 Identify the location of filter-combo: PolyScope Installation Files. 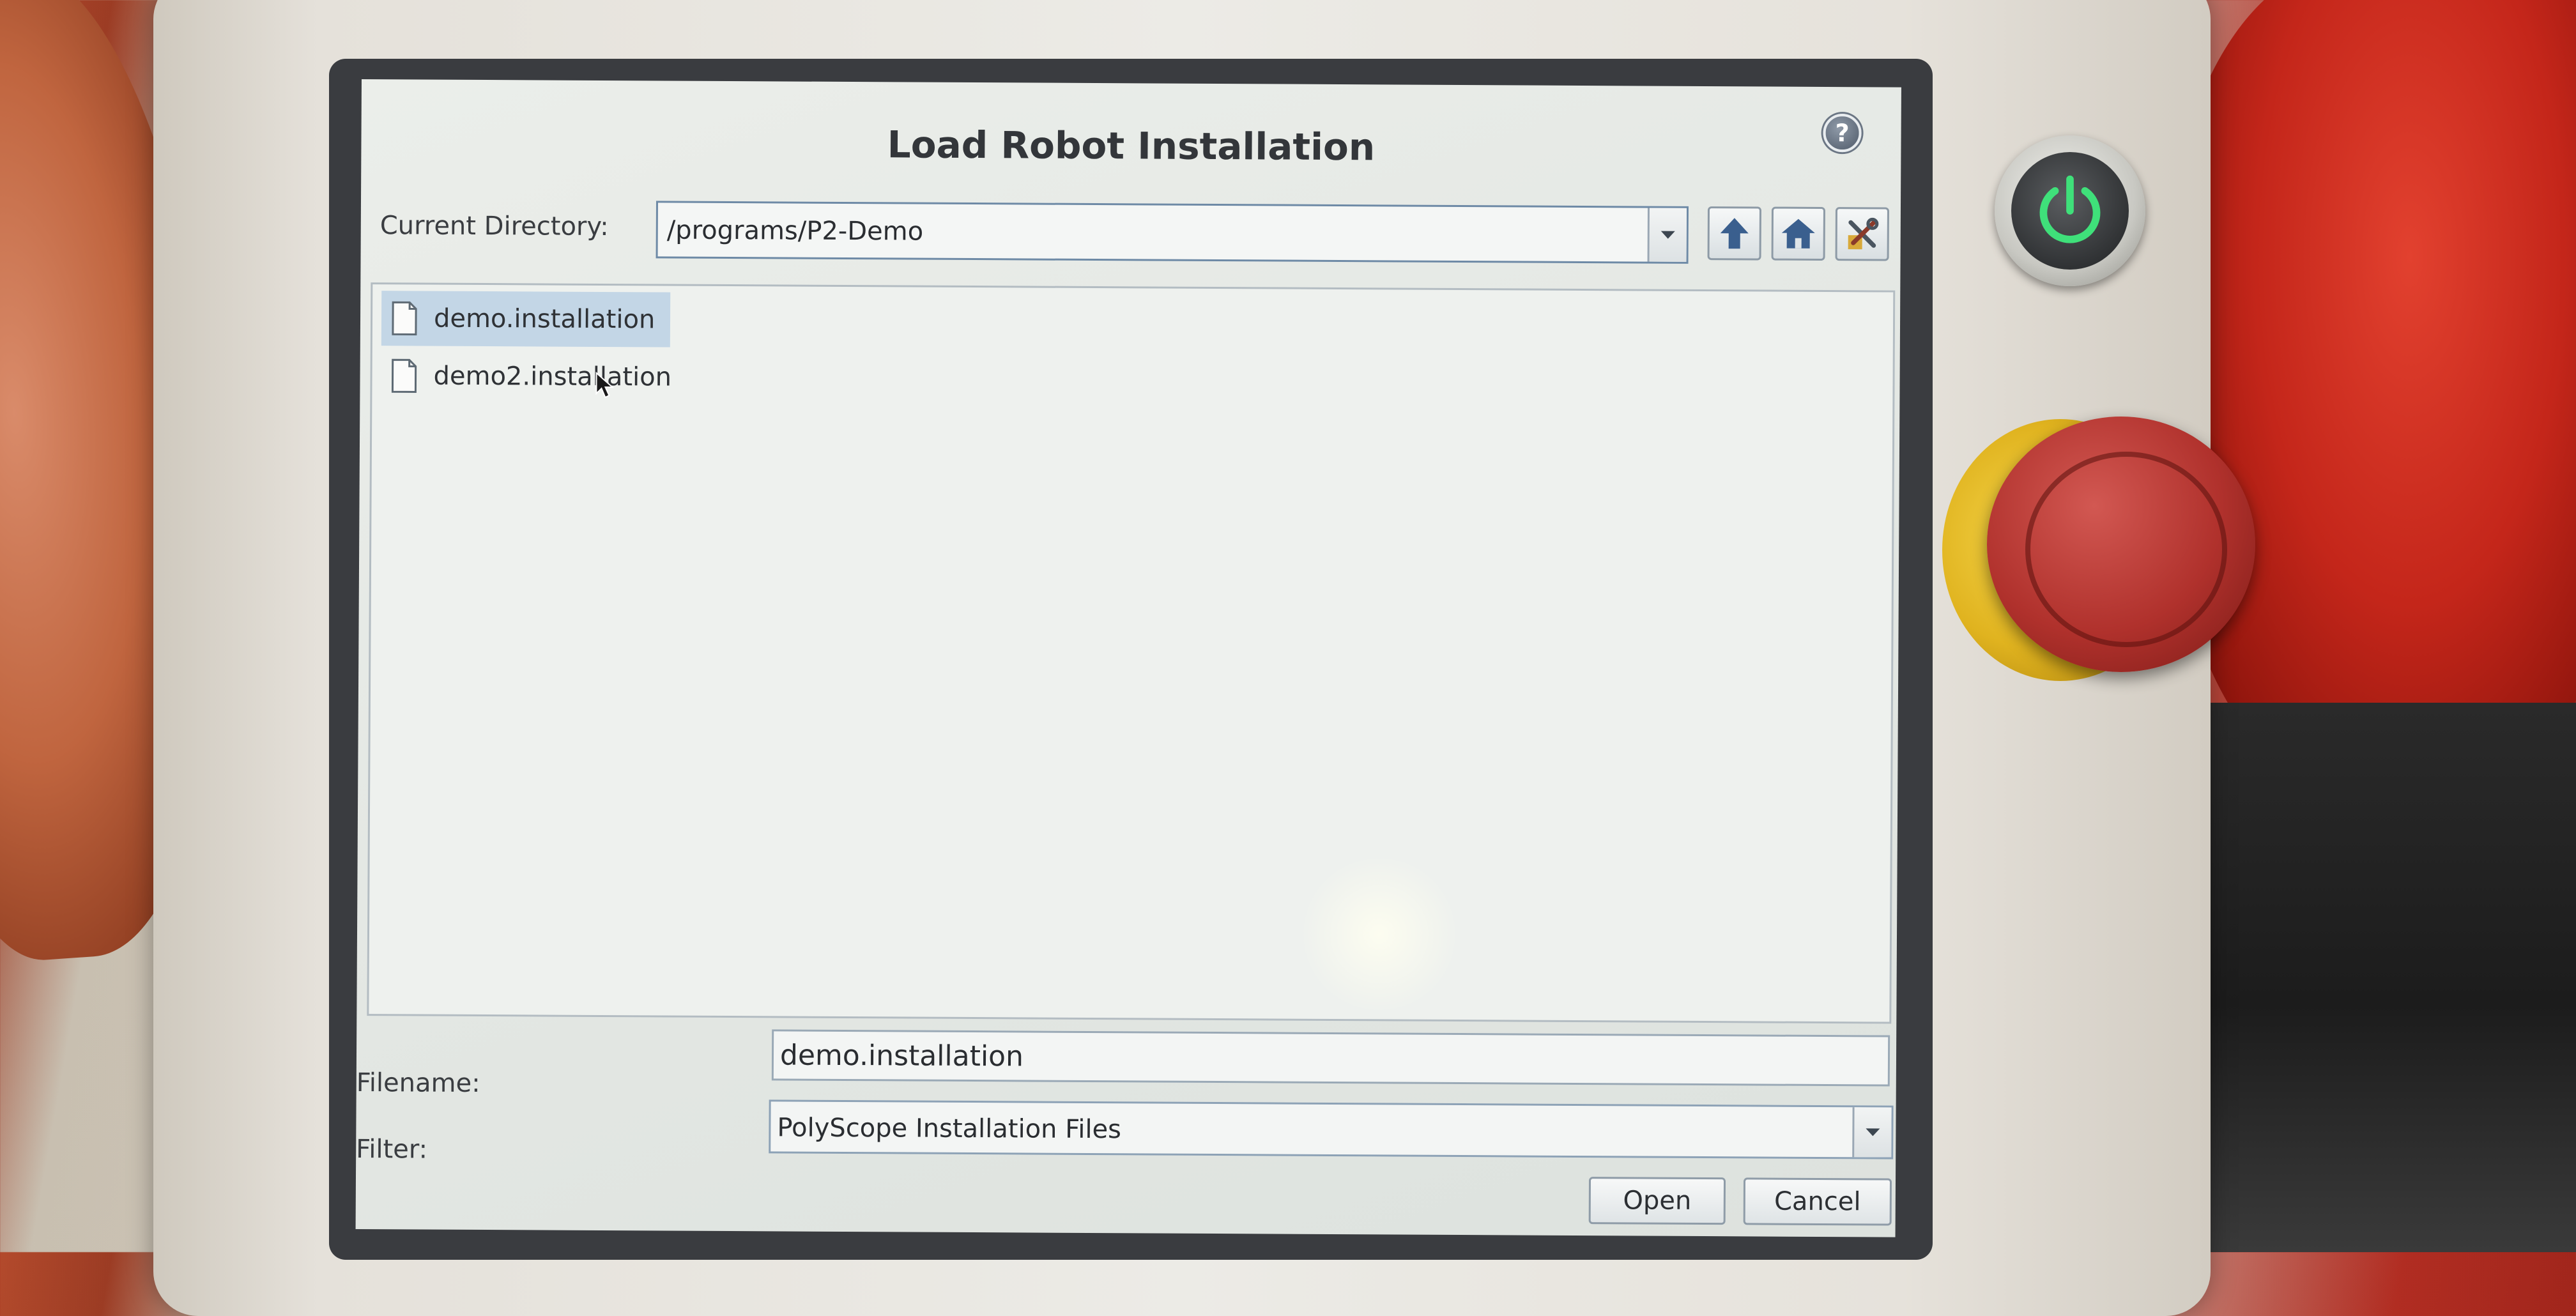
(1331, 1129).